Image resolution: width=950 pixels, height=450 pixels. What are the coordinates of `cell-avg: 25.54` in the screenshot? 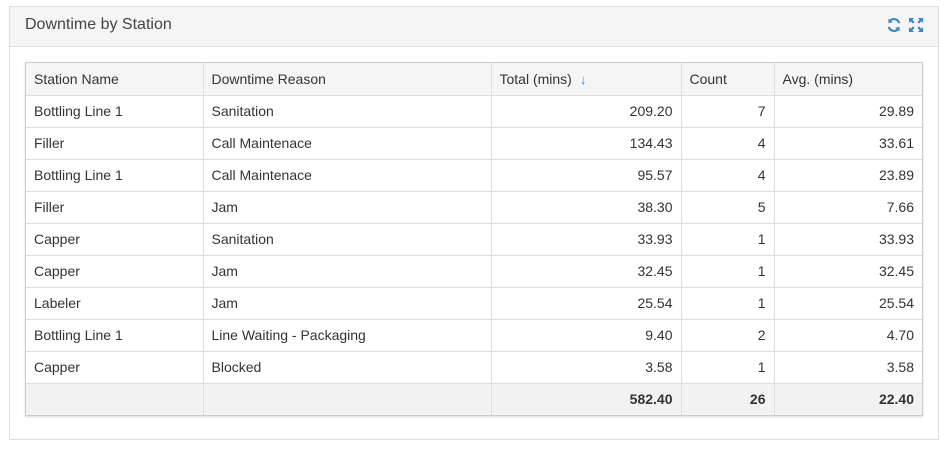 It's located at (847, 303).